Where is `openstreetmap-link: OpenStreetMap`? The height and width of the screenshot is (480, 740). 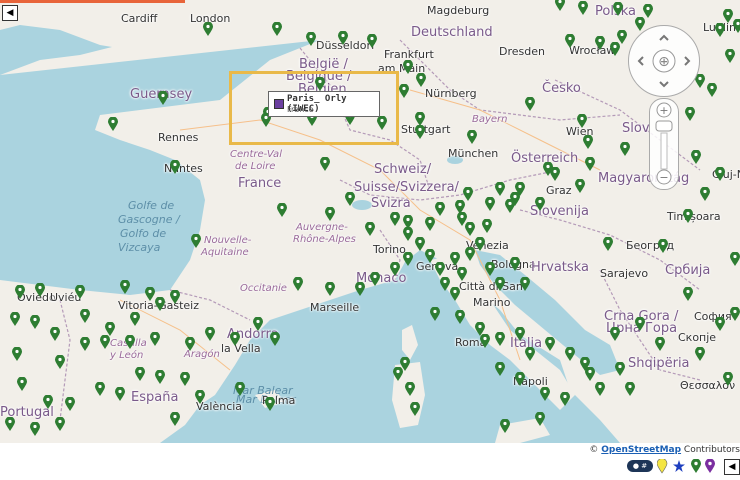 openstreetmap-link: OpenStreetMap is located at coordinates (641, 450).